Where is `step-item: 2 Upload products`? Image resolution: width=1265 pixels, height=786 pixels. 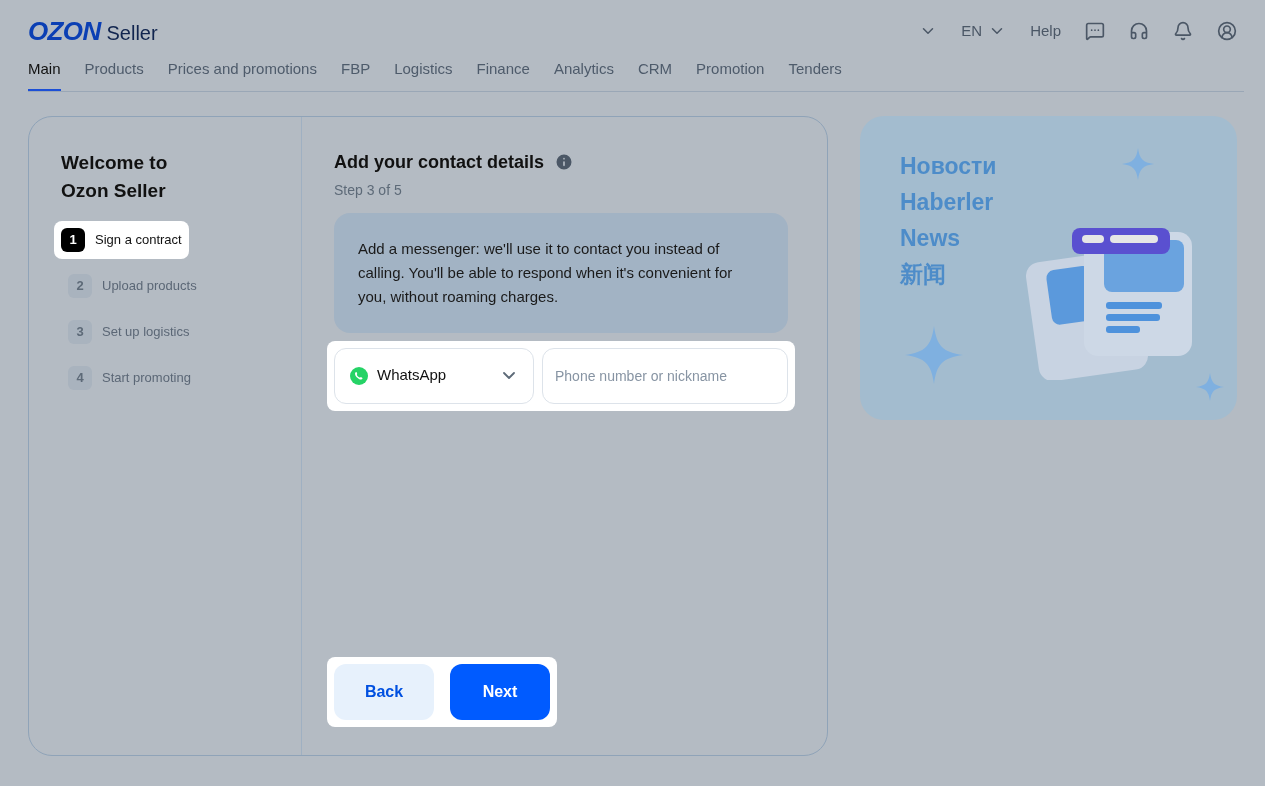
step-item: 2 Upload products is located at coordinates (132, 285).